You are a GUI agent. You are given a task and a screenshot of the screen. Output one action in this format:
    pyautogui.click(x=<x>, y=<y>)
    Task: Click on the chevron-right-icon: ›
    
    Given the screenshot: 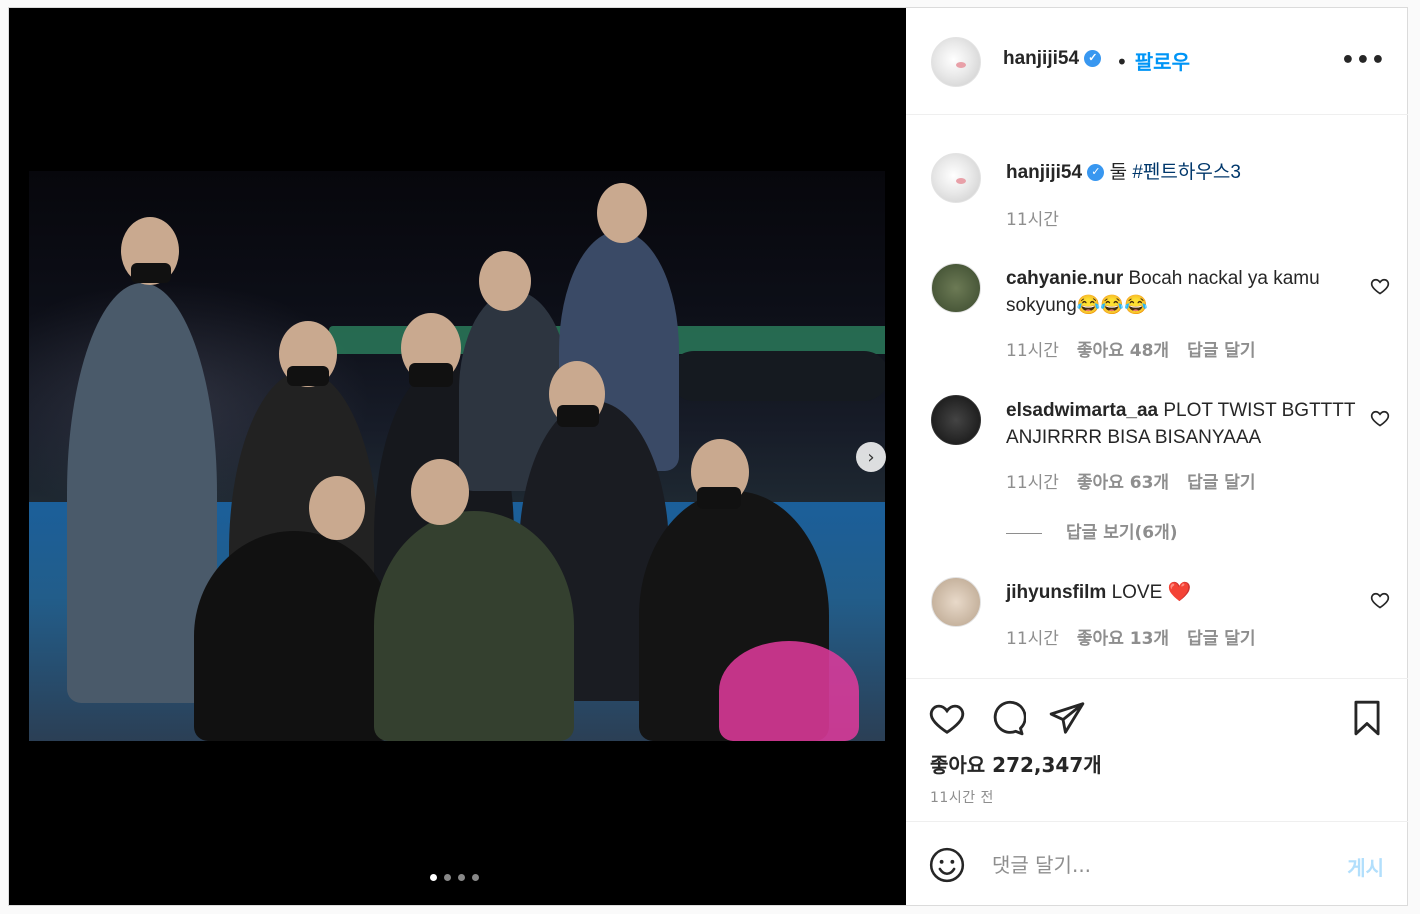 What is the action you would take?
    pyautogui.click(x=871, y=457)
    